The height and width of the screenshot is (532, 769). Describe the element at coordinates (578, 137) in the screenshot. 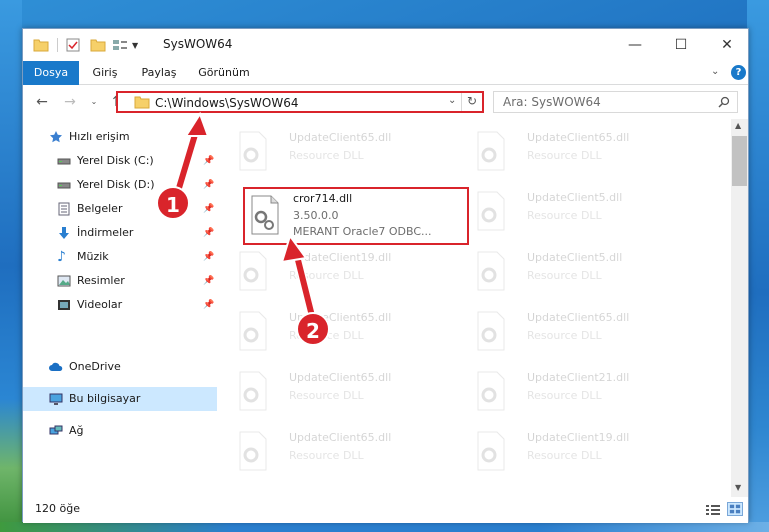

I see `file-name: UpdateClient65.dll` at that location.